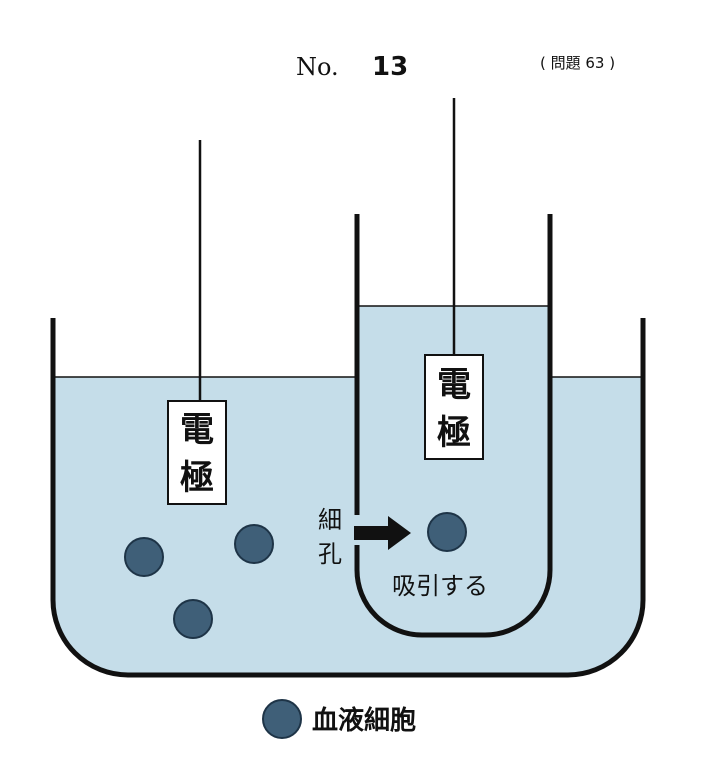 This screenshot has width=726, height=776. What do you see at coordinates (330, 554) in the screenshot?
I see `pore-label-2: 孔` at bounding box center [330, 554].